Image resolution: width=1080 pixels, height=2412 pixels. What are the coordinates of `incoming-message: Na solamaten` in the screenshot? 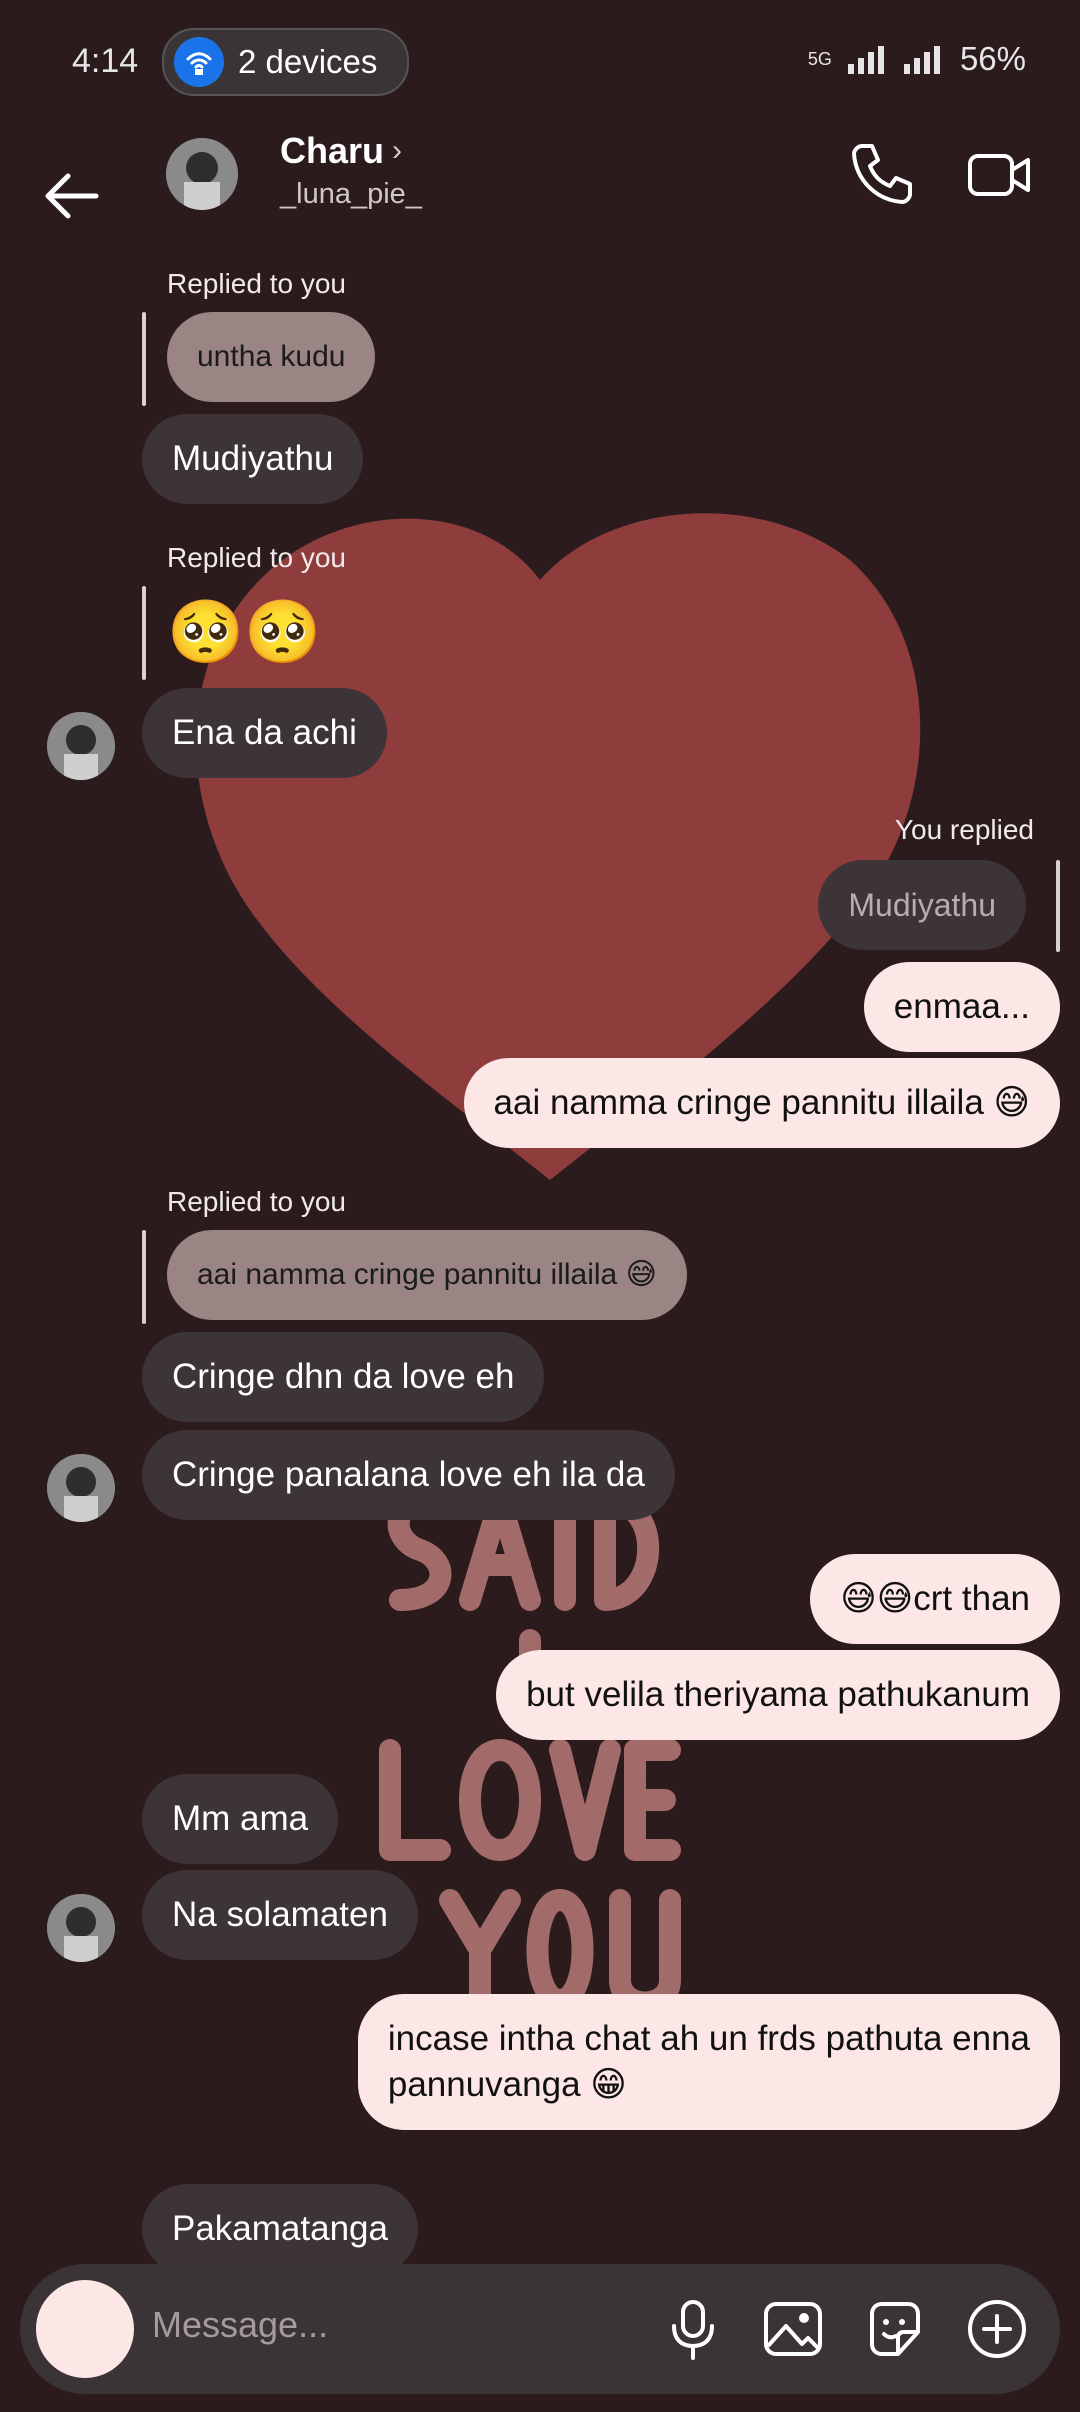 It's located at (280, 1915).